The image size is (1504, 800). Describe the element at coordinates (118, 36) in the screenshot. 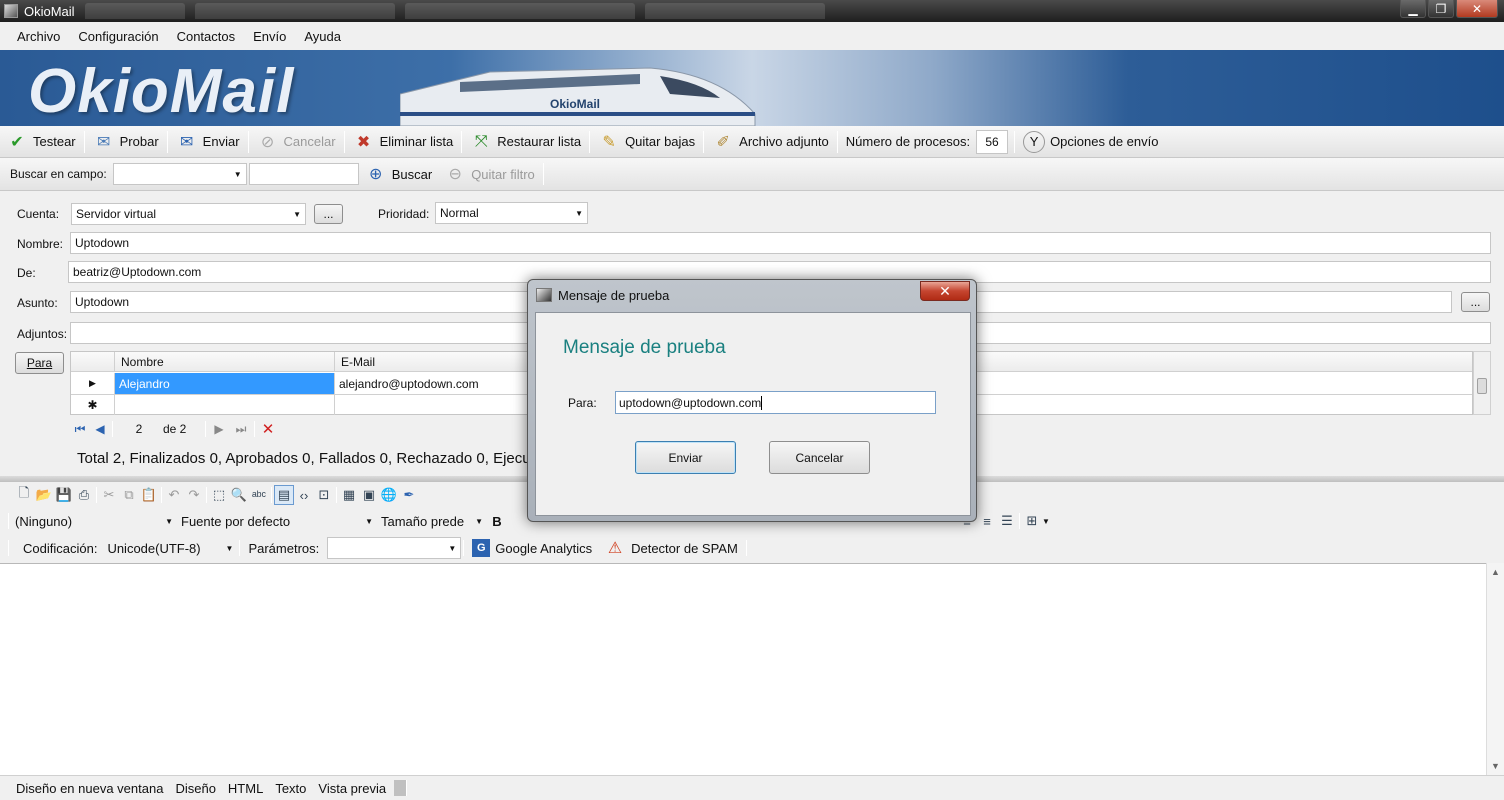

I see `menu-configuracion: Configuración` at that location.